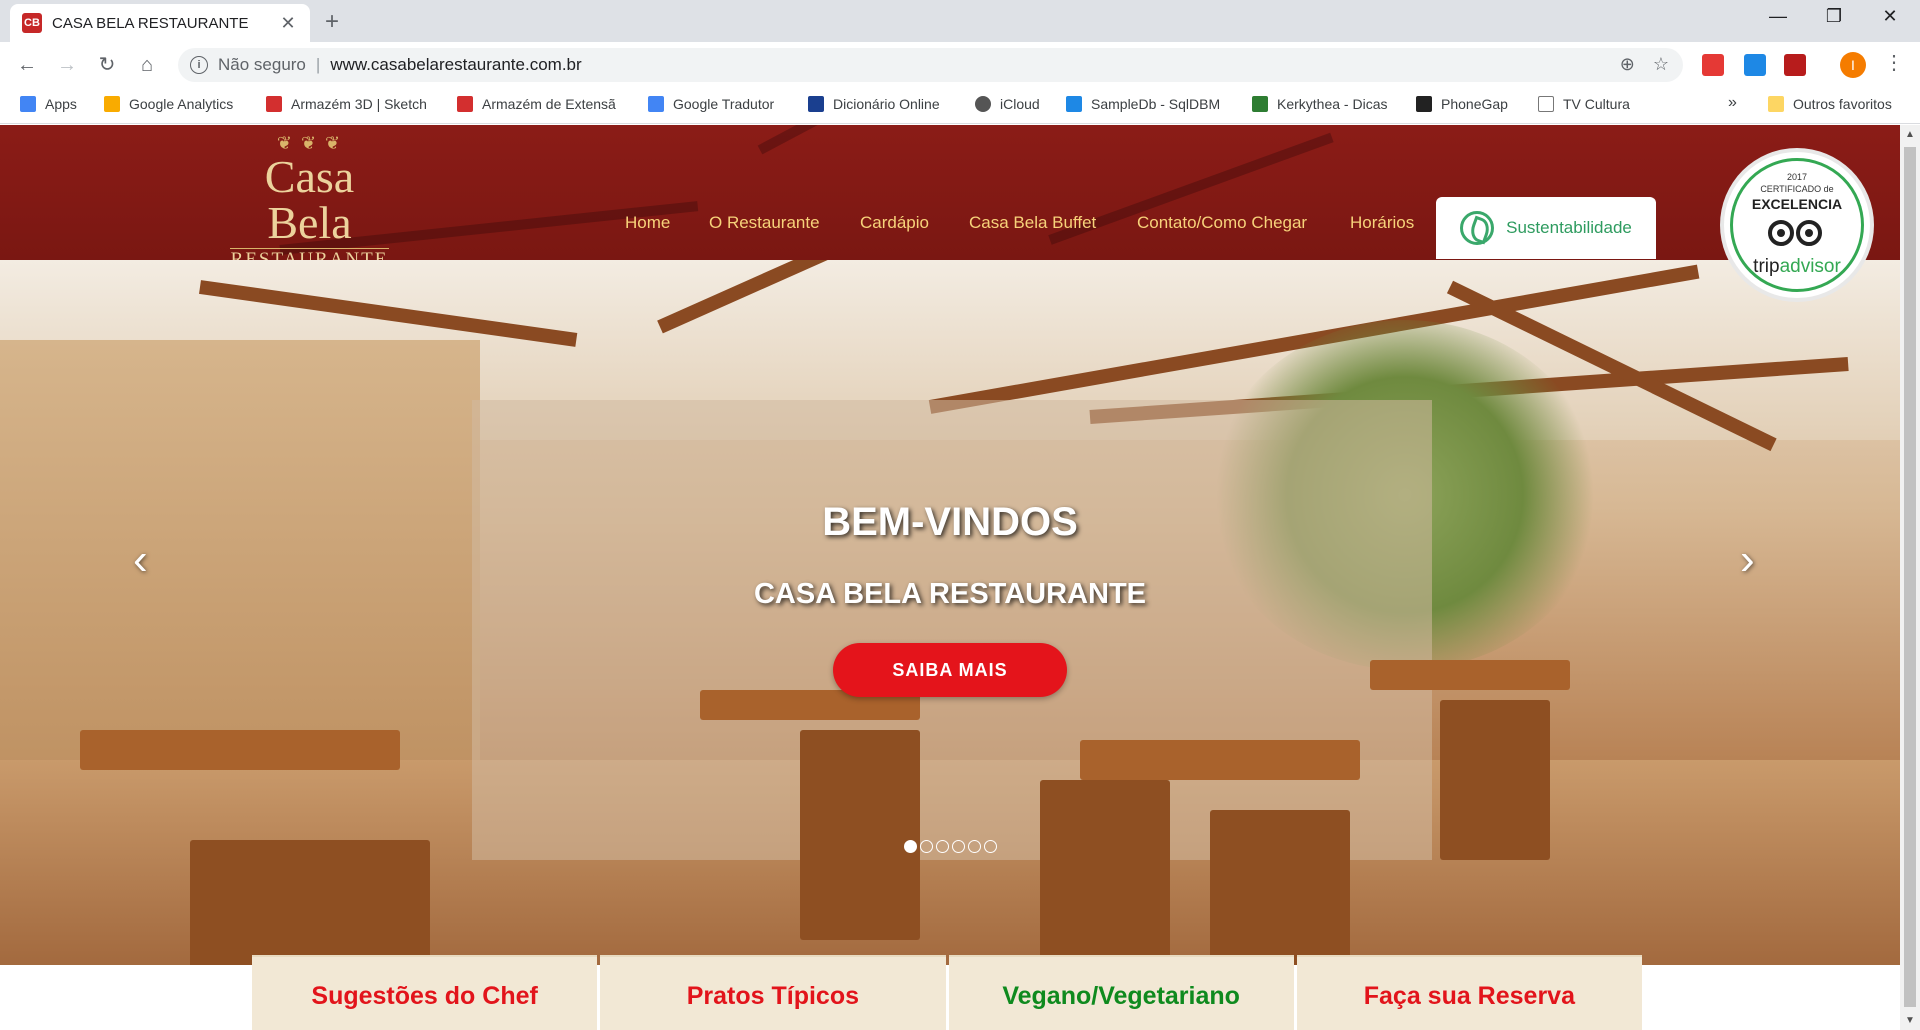 This screenshot has height=1030, width=1920. What do you see at coordinates (465, 104) in the screenshot?
I see `sketchup-icon` at bounding box center [465, 104].